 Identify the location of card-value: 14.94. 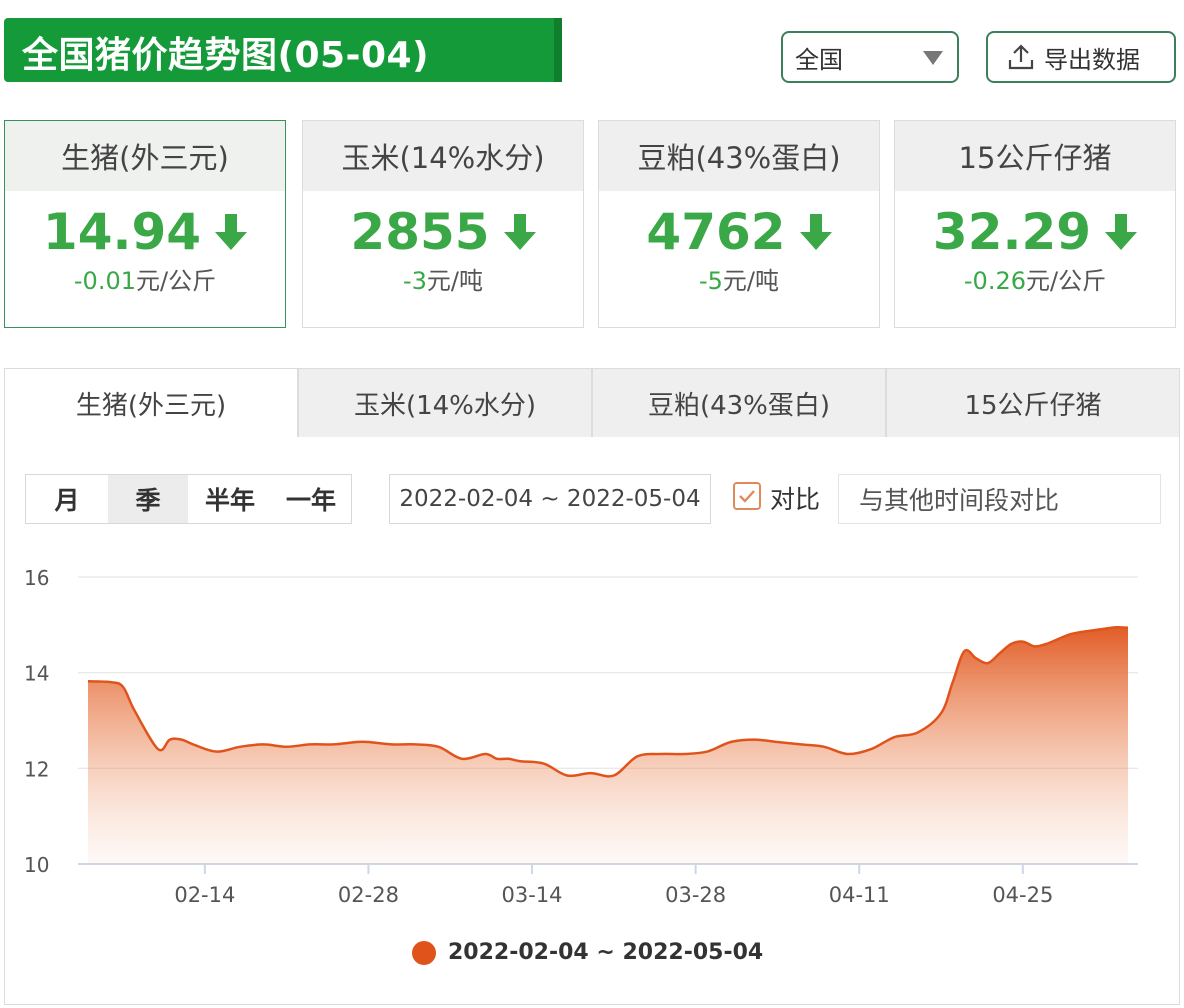
(122, 232).